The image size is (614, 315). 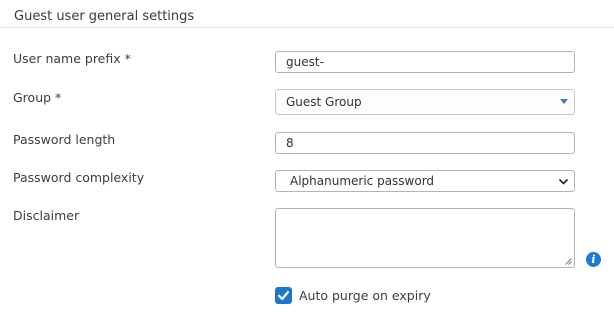 What do you see at coordinates (365, 295) in the screenshot?
I see `auto-purge-label: Auto purge on expiry` at bounding box center [365, 295].